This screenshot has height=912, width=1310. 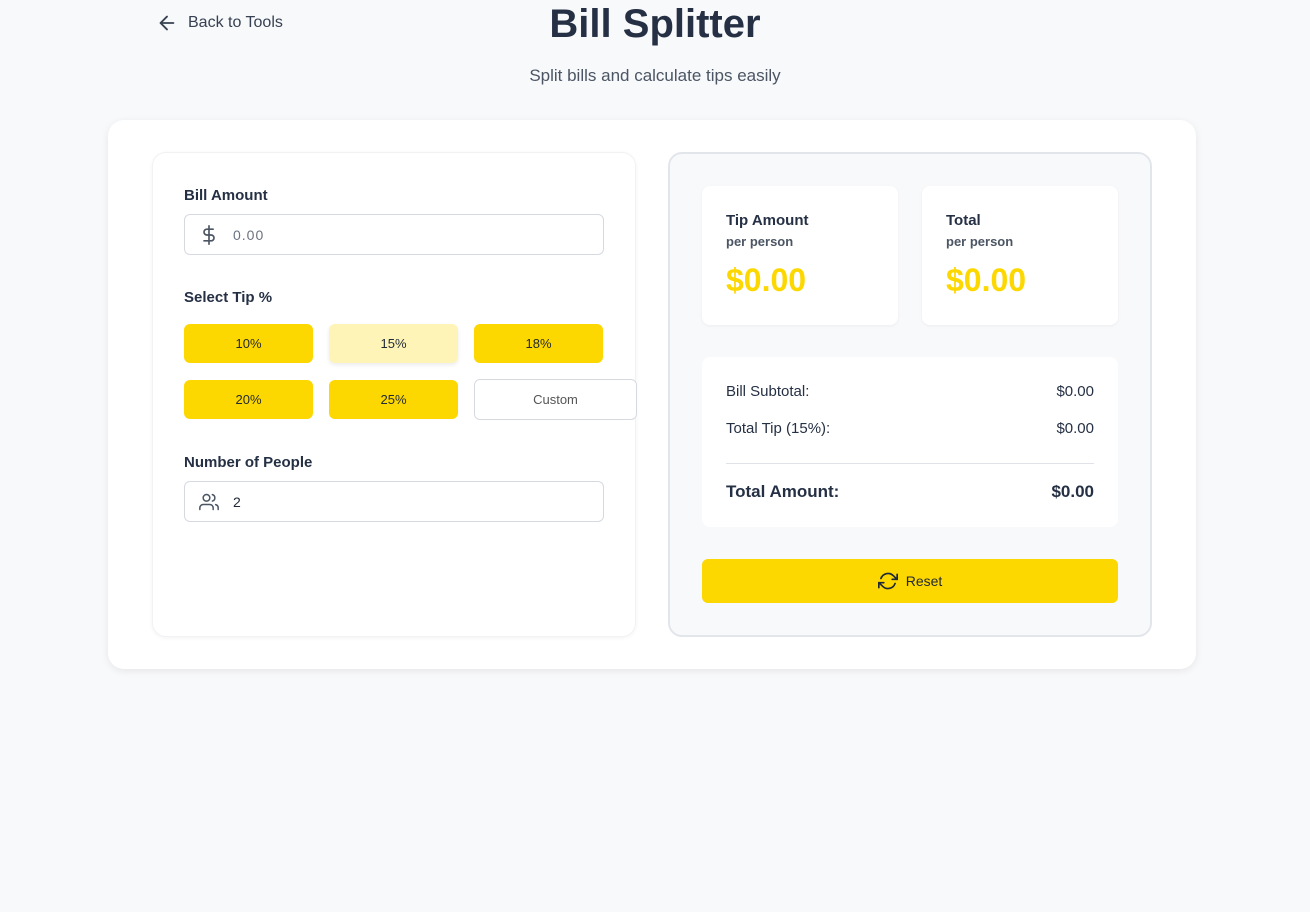 What do you see at coordinates (248, 399) in the screenshot?
I see `tip-20-button: 20%` at bounding box center [248, 399].